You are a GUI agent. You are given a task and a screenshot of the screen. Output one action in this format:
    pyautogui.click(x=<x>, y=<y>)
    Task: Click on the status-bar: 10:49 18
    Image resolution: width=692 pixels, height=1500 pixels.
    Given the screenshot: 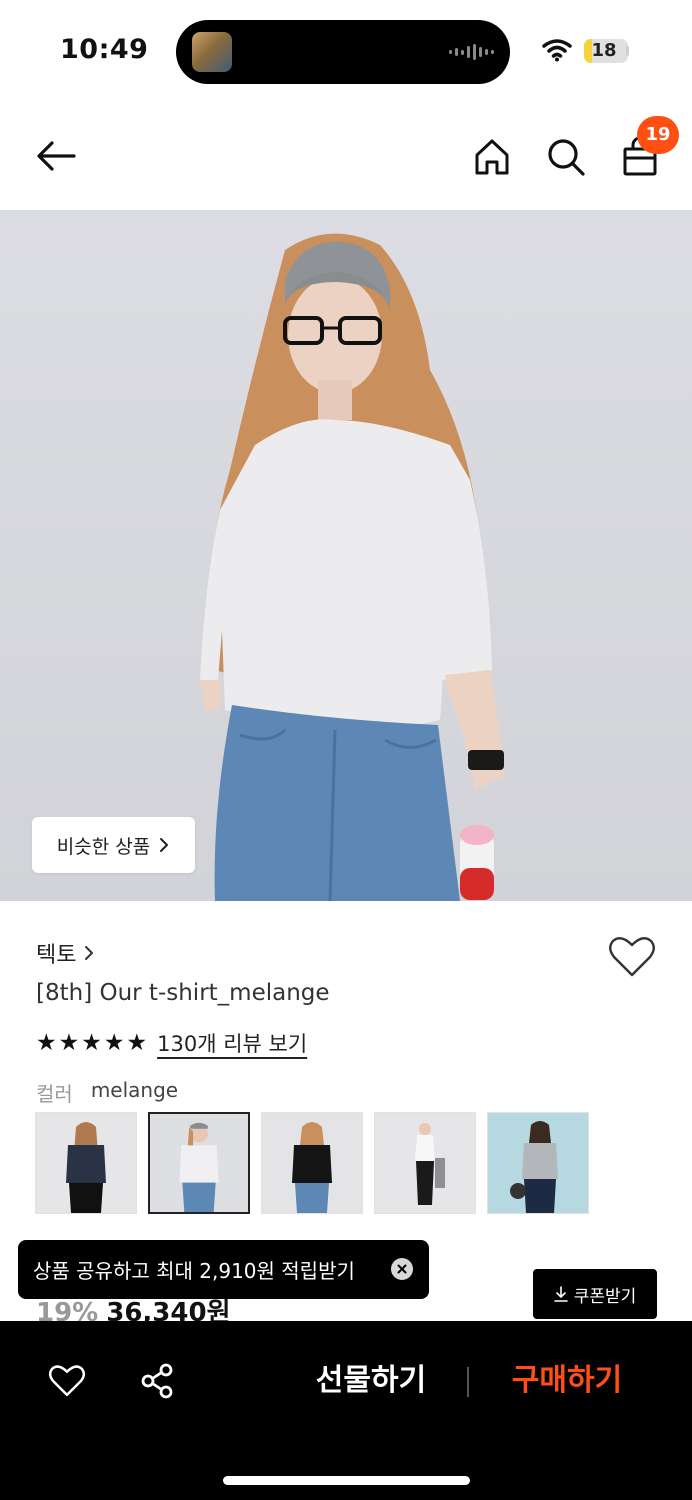 What is the action you would take?
    pyautogui.click(x=346, y=50)
    